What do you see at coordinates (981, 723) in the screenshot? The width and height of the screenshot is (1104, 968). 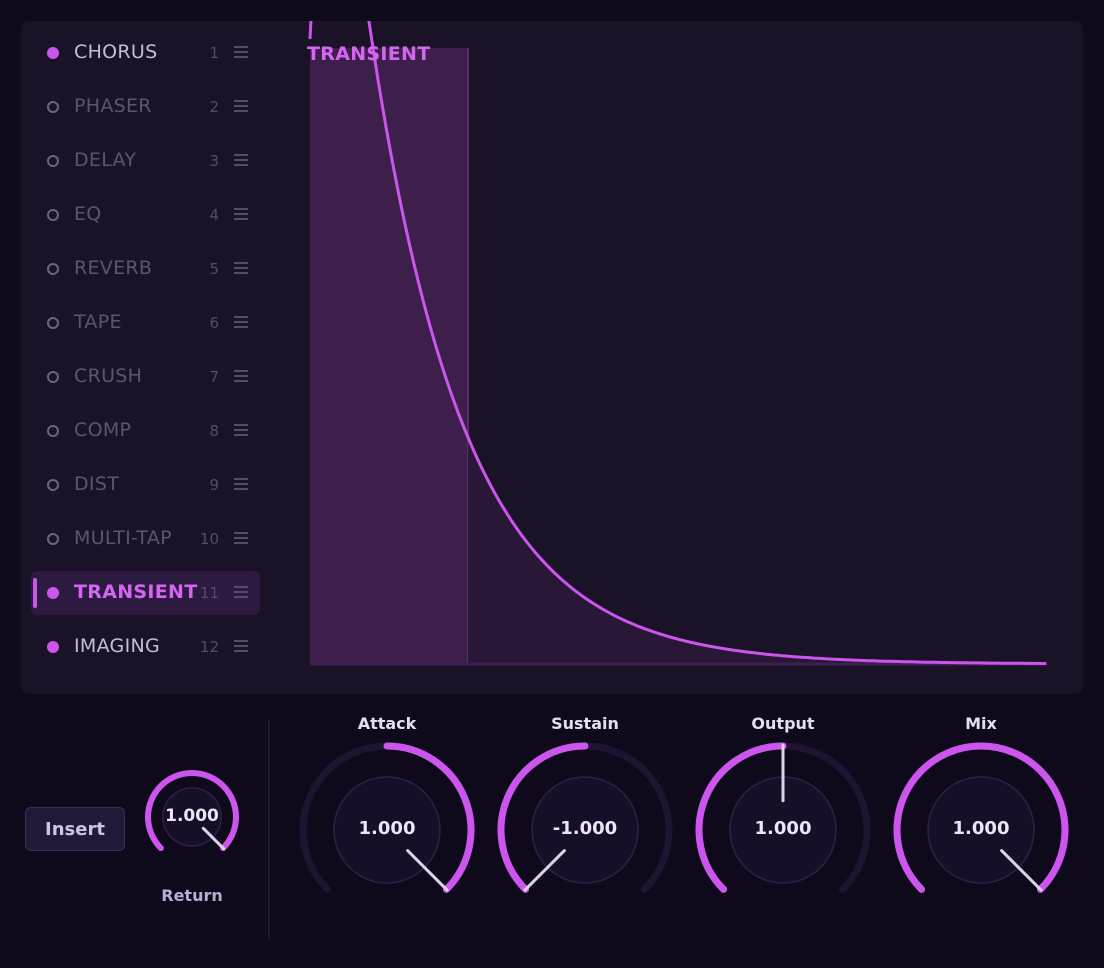 I see `knob-label-mix: Mix` at bounding box center [981, 723].